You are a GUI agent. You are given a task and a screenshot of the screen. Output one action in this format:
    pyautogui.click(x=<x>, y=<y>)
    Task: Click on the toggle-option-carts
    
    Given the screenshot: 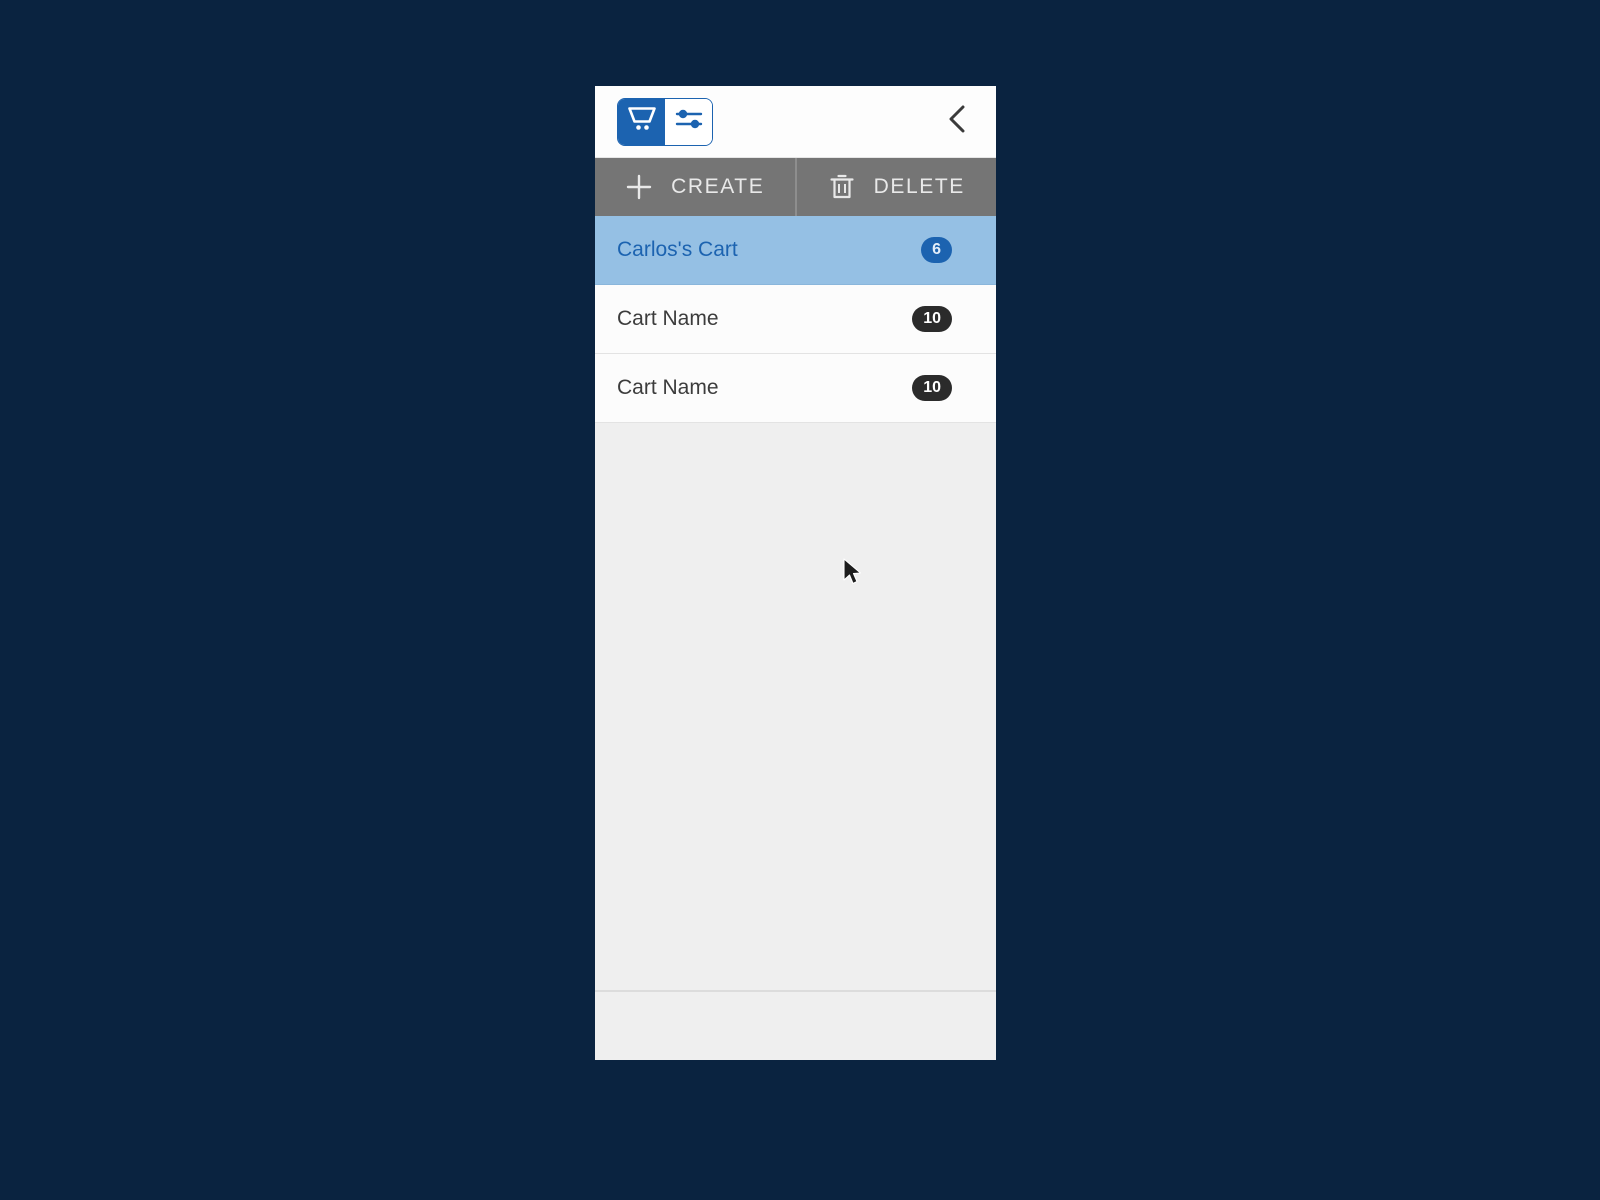 What is the action you would take?
    pyautogui.click(x=641, y=121)
    